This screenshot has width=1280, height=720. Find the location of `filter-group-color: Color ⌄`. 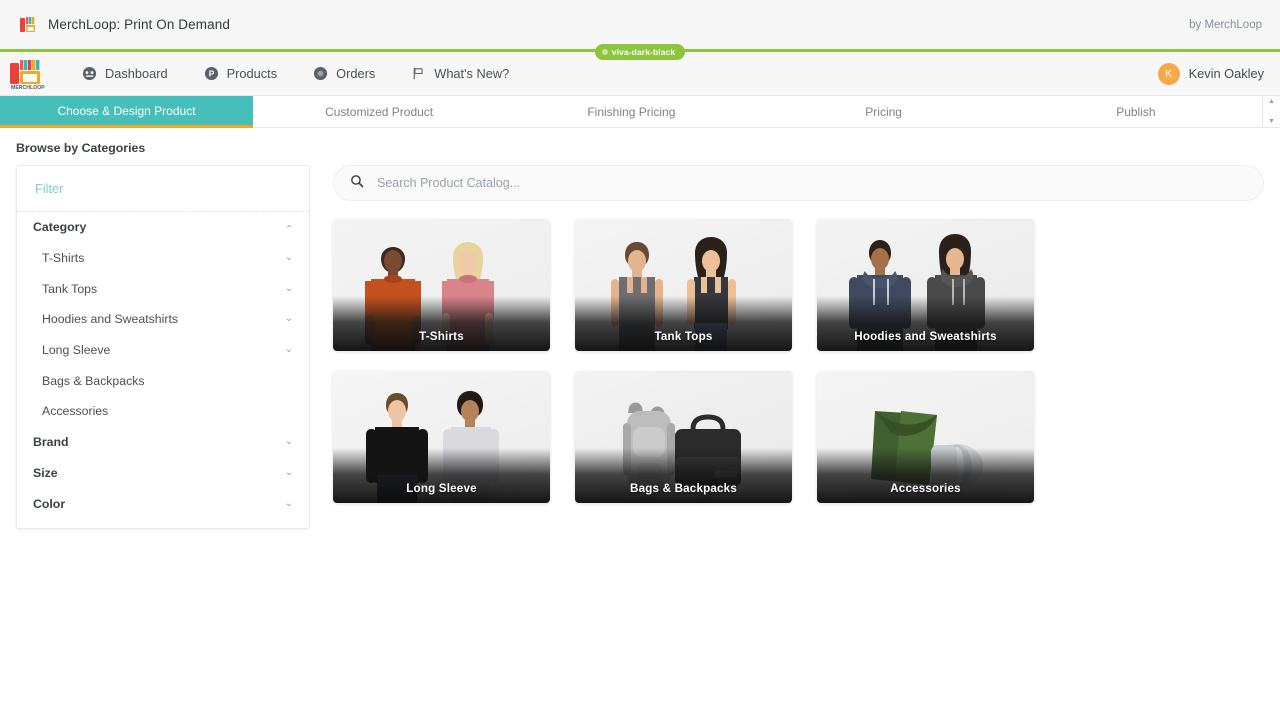

filter-group-color: Color ⌄ is located at coordinates (163, 503).